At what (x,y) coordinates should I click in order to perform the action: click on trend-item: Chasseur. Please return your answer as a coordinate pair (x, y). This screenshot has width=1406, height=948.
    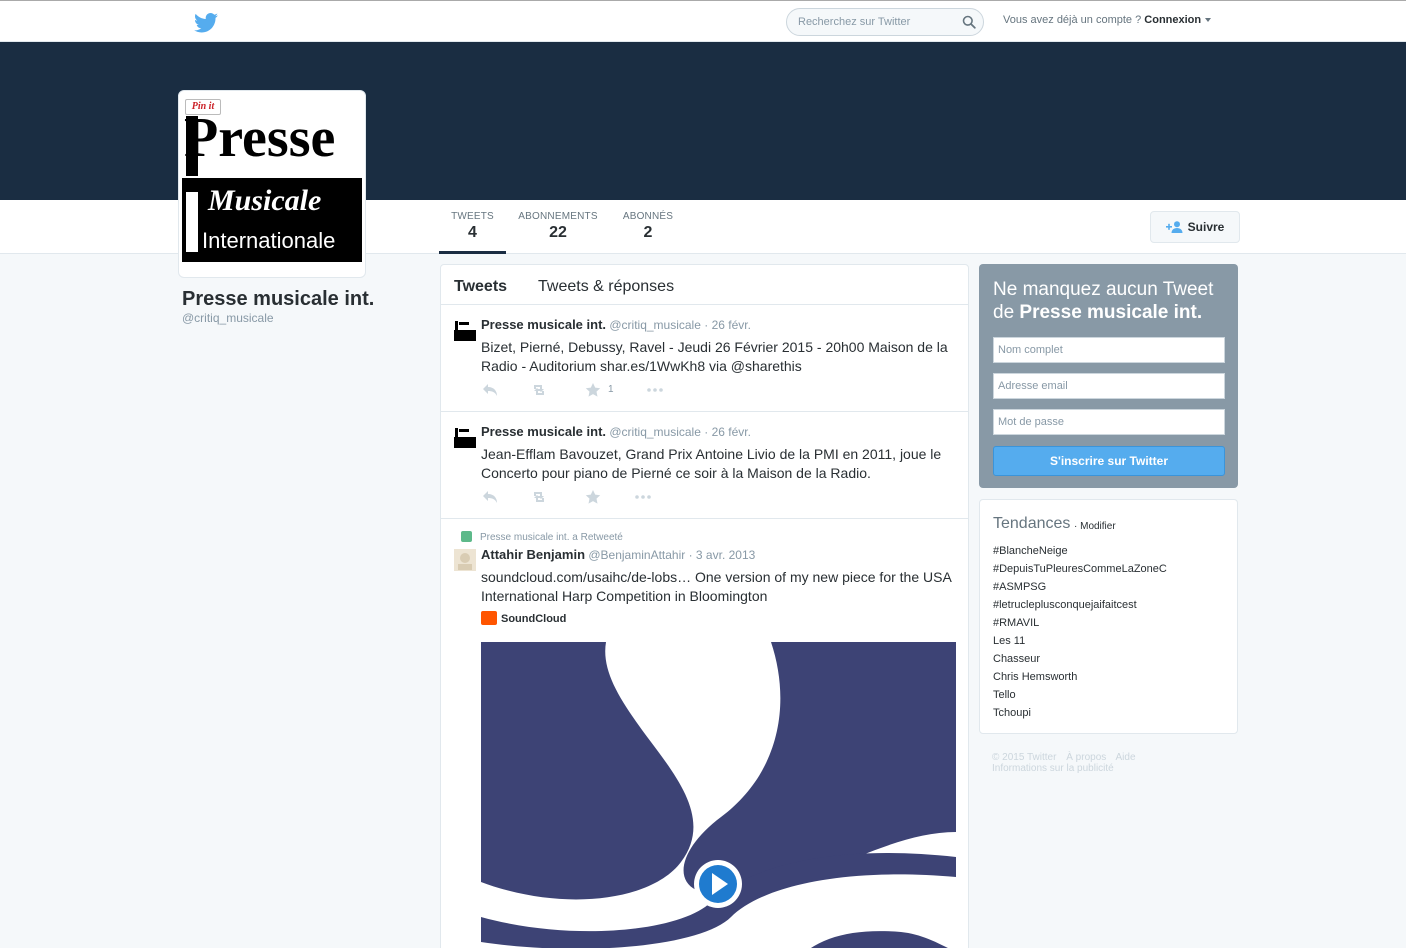
    Looking at the image, I should click on (1080, 659).